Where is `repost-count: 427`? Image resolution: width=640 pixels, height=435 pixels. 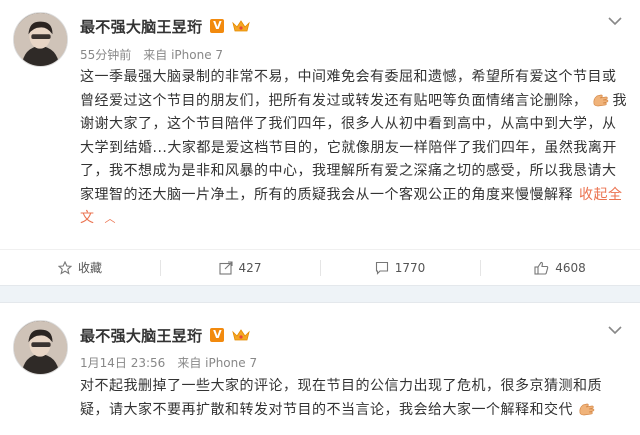 repost-count: 427 is located at coordinates (250, 267).